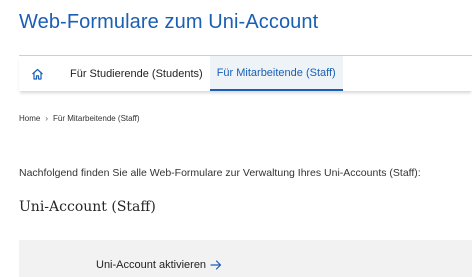  What do you see at coordinates (87, 207) in the screenshot?
I see `section-heading: Uni-Account (Staff)` at bounding box center [87, 207].